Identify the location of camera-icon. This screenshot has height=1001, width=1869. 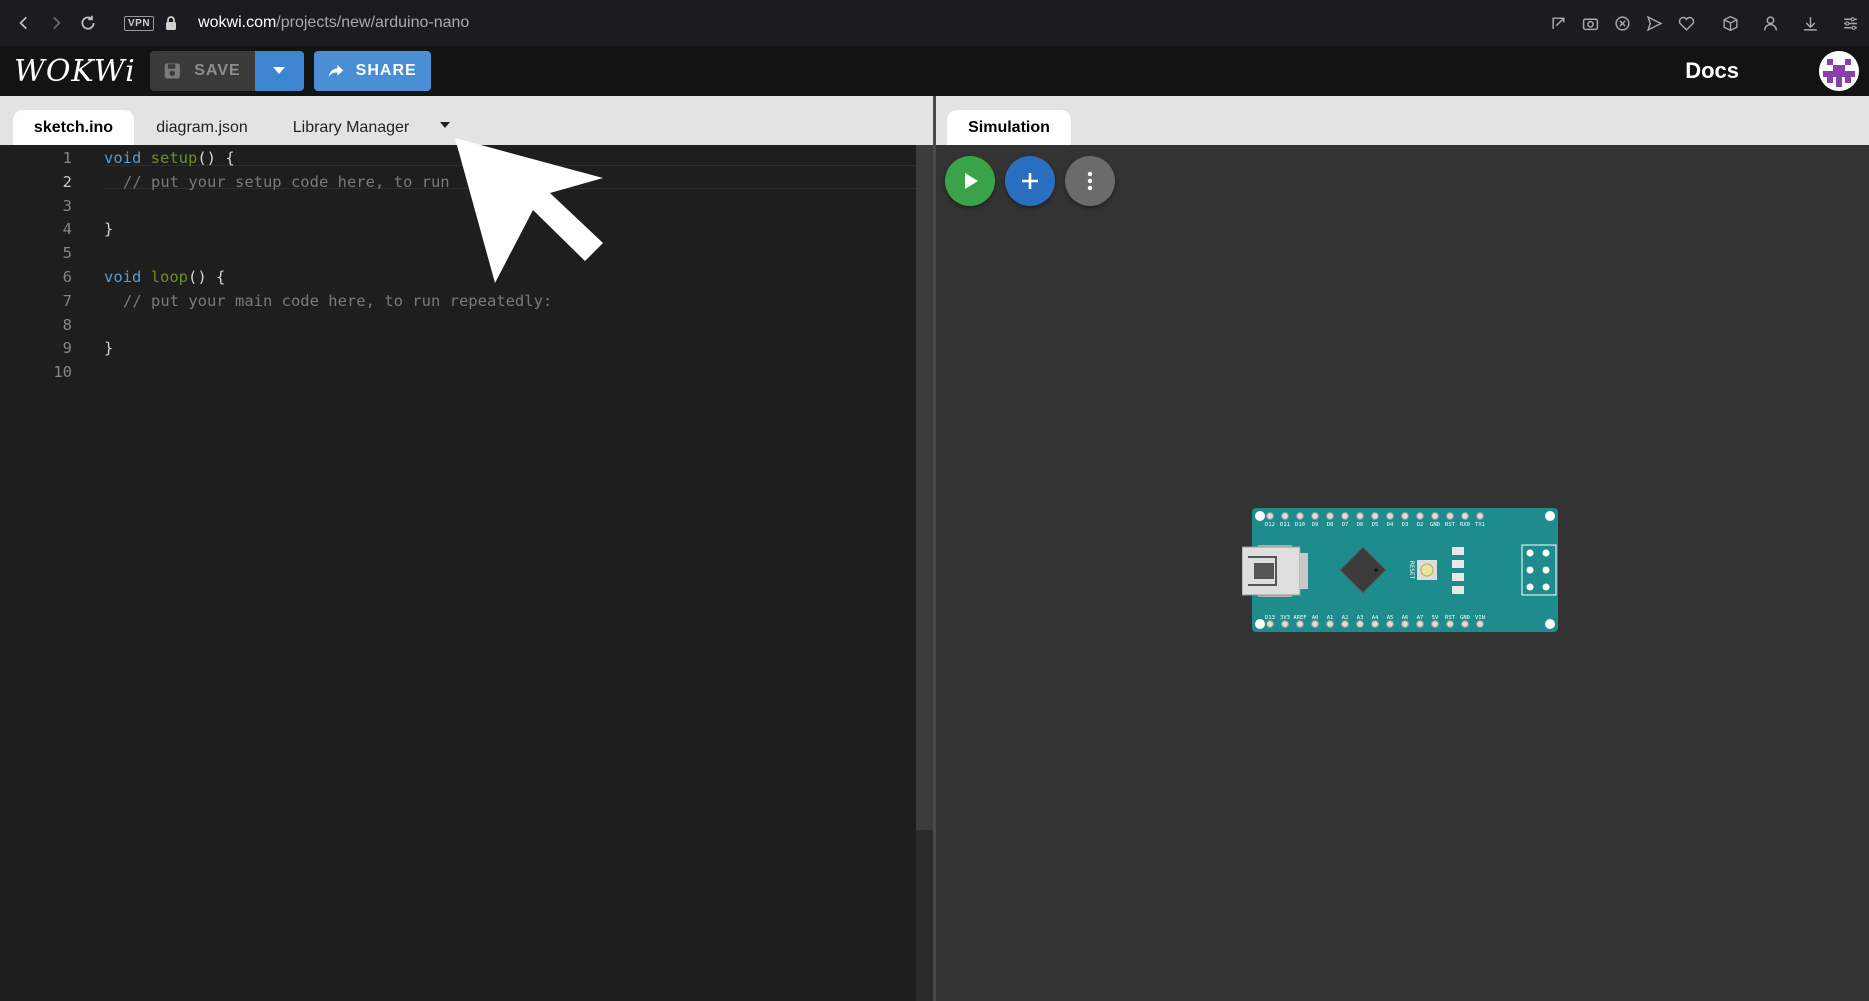
(1590, 23).